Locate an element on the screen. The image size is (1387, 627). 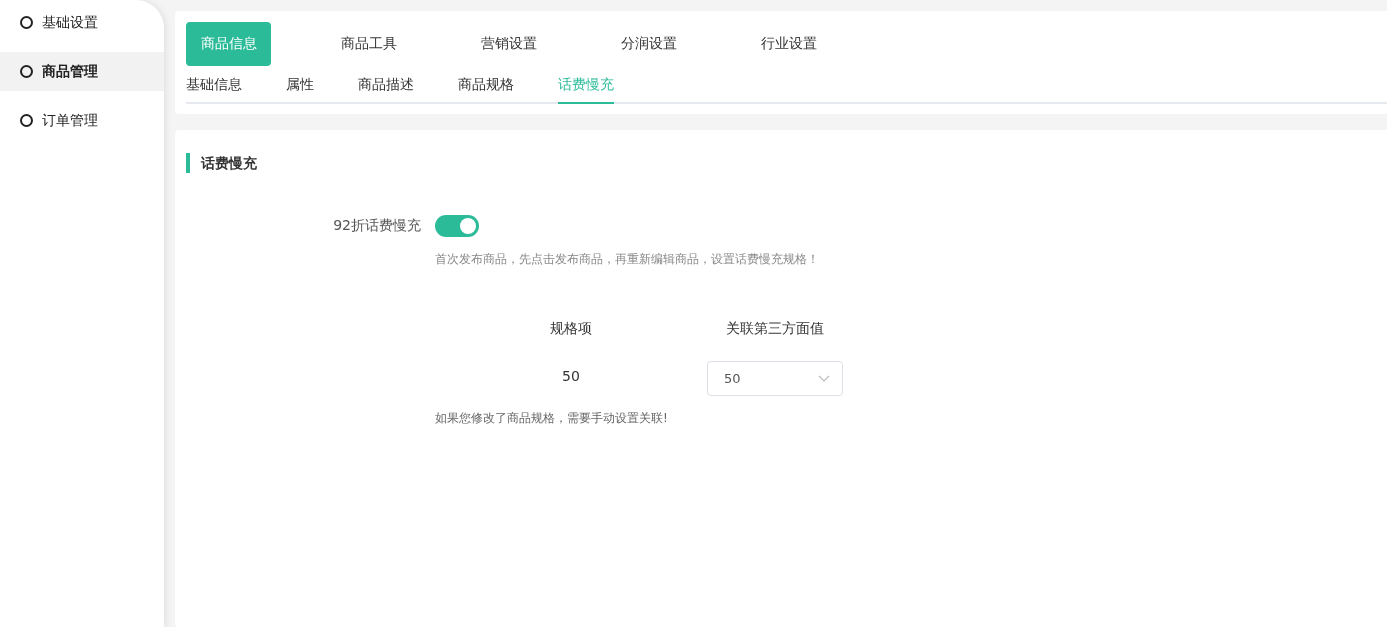
note-text: 如果您修改了商品规格，需要手动设置关联! is located at coordinates (552, 418).